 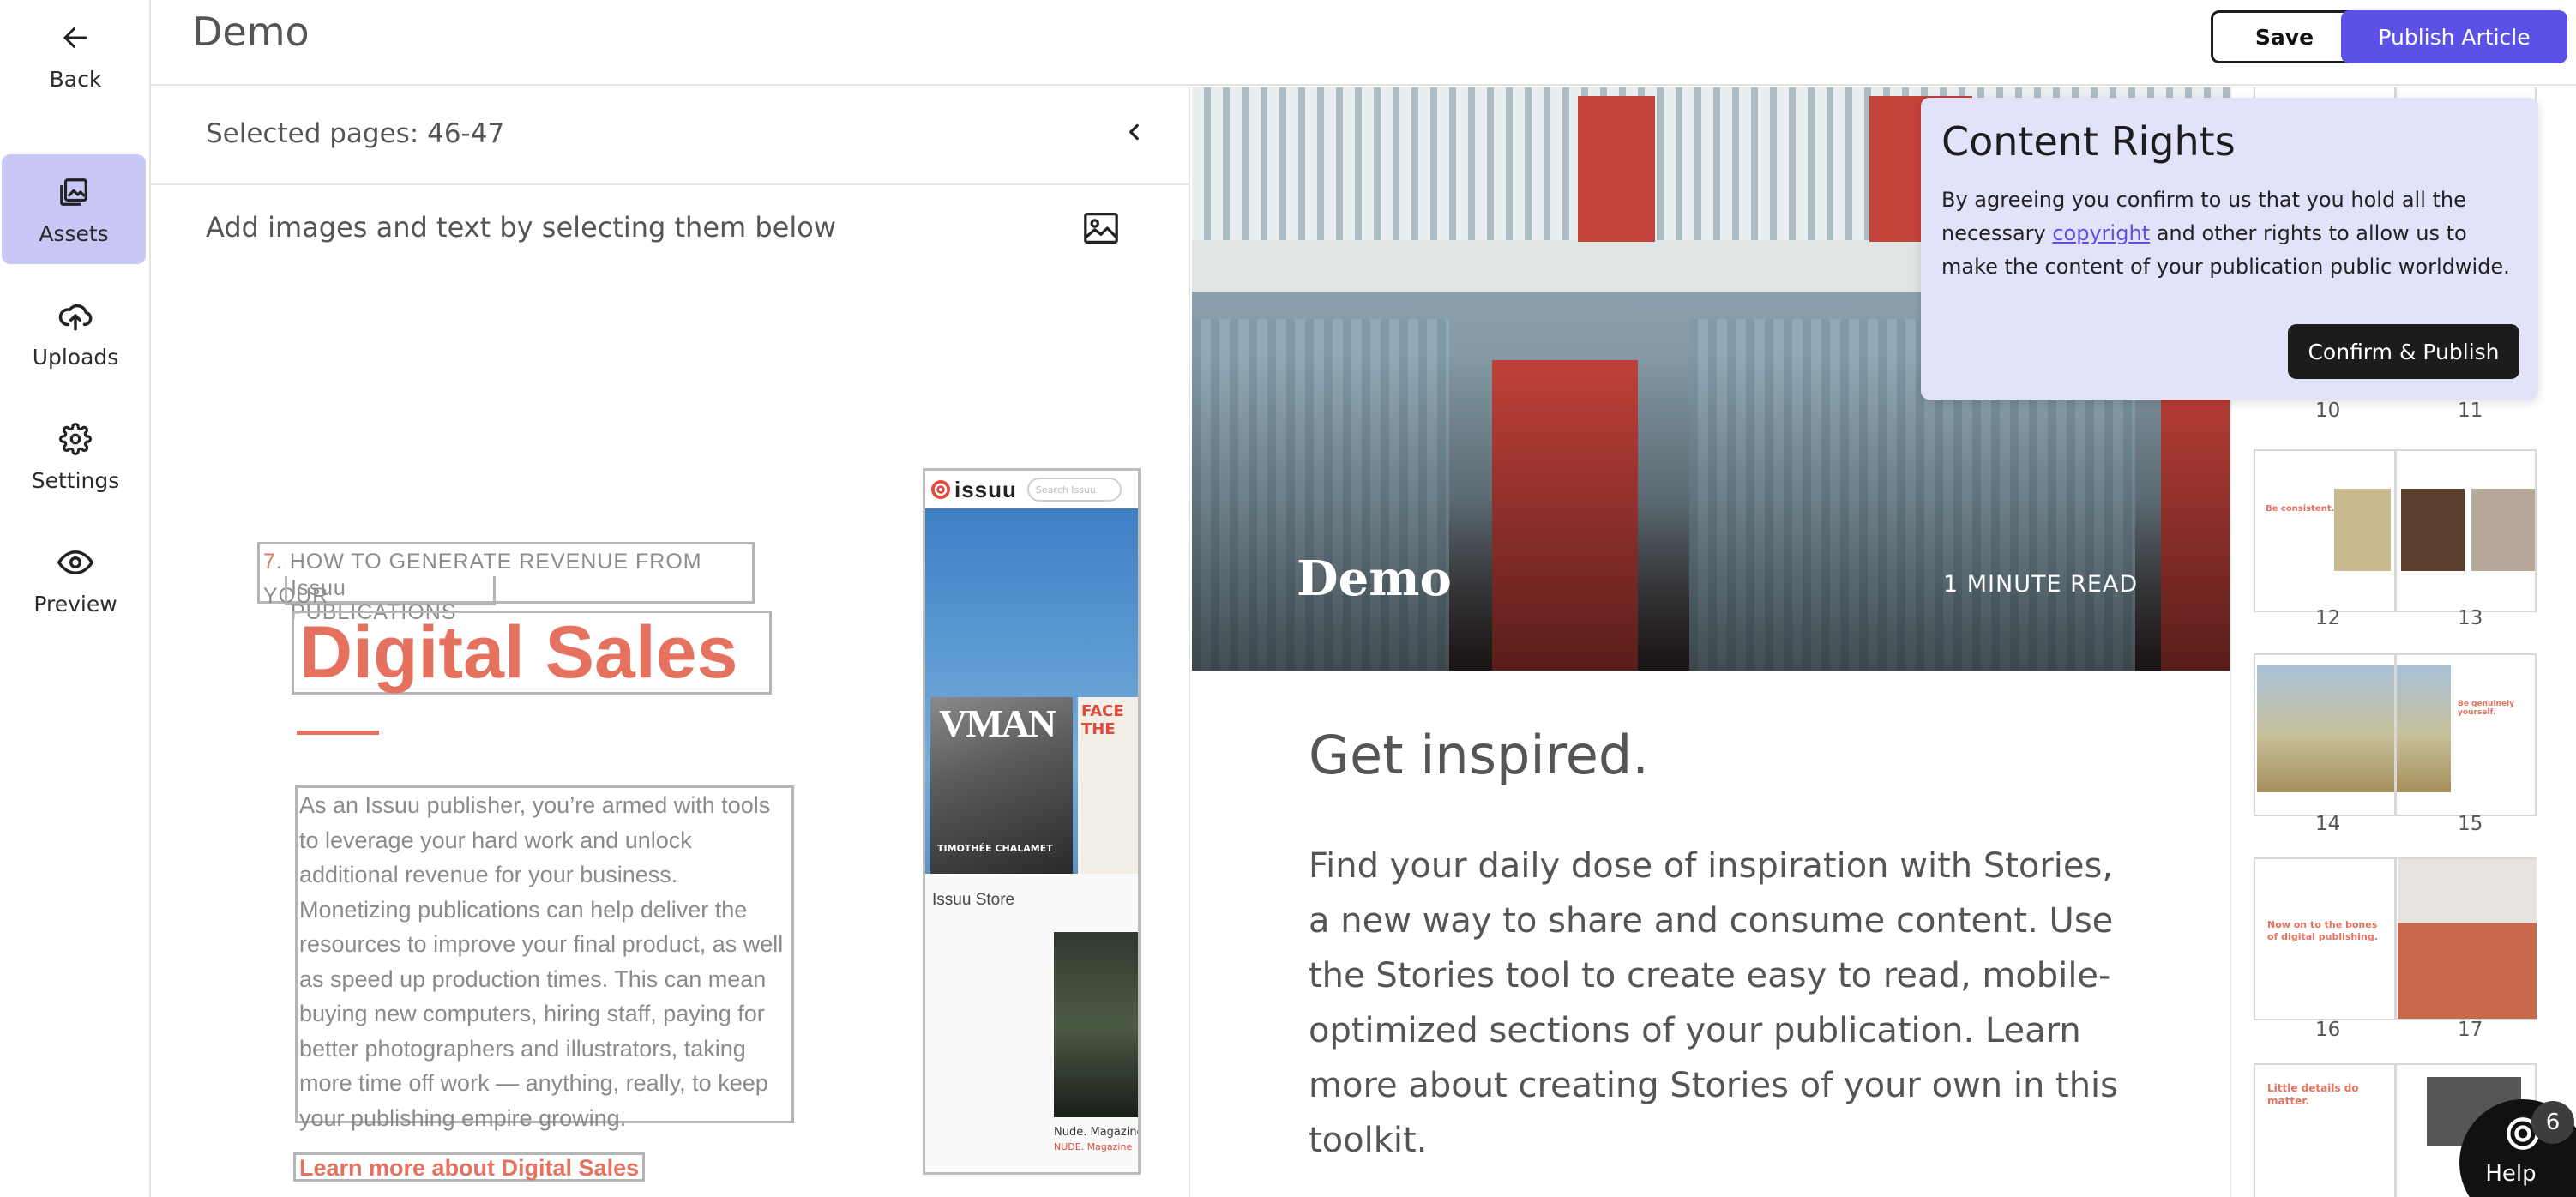 What do you see at coordinates (75, 38) in the screenshot?
I see `arrow-left-icon` at bounding box center [75, 38].